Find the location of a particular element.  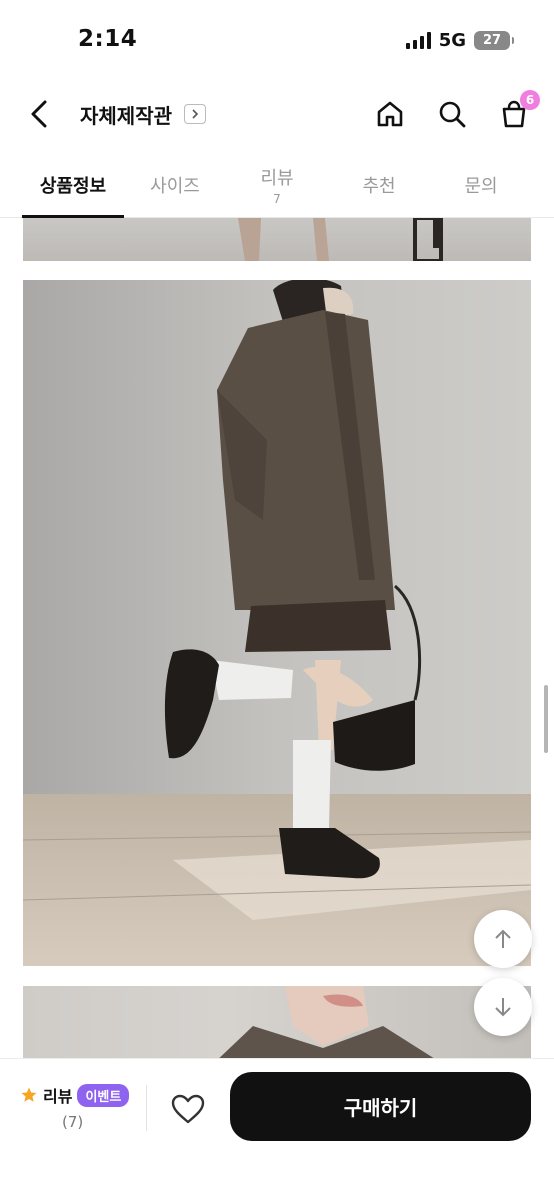

review-summary-line: 리뷰 이벤트 is located at coordinates (78, 1095).